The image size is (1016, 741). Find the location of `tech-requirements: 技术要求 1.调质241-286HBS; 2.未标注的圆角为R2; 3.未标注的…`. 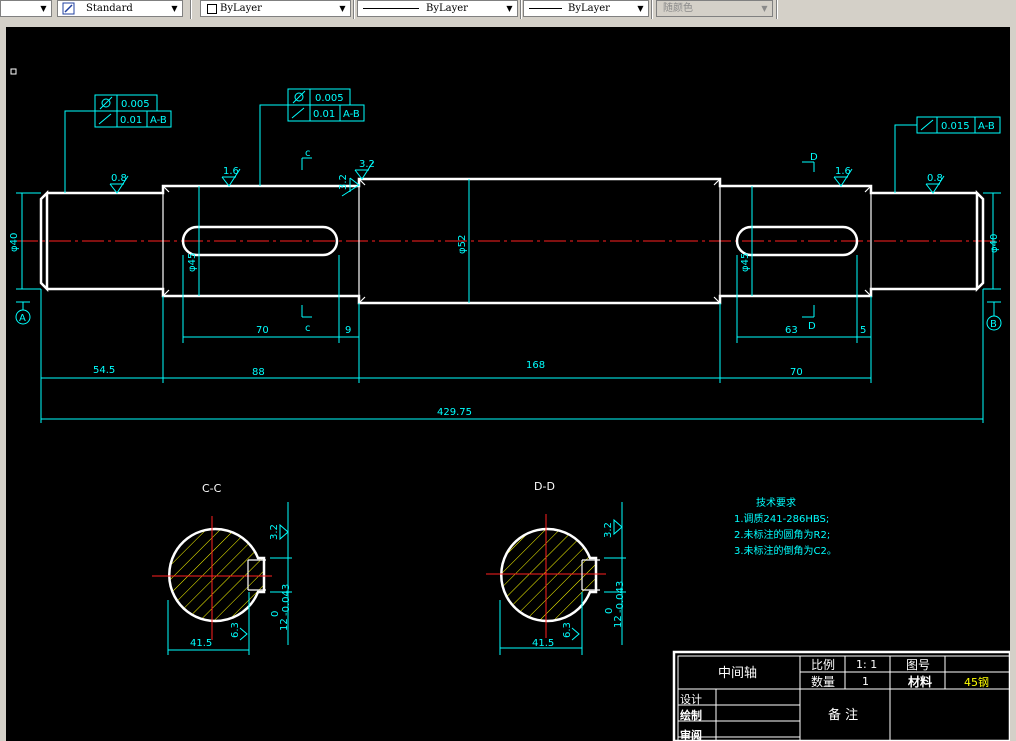

tech-requirements: 技术要求 1.调质241-286HBS; 2.未标注的圆角为R2; 3.未标注的… is located at coordinates (785, 526).